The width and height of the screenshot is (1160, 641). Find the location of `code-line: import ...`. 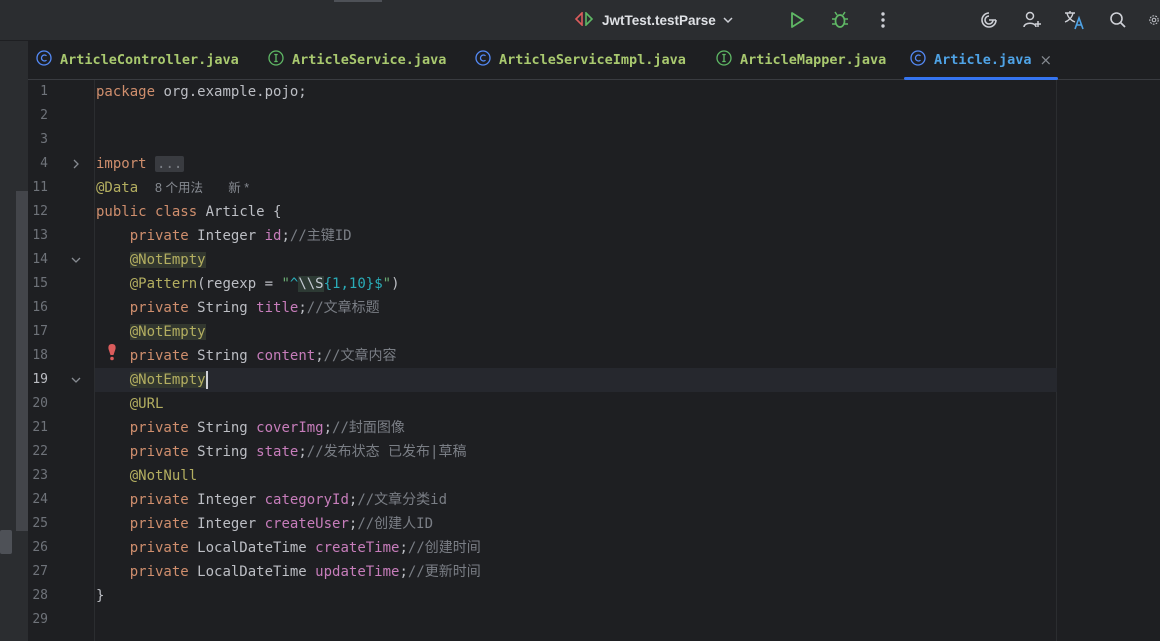

code-line: import ... is located at coordinates (140, 164).